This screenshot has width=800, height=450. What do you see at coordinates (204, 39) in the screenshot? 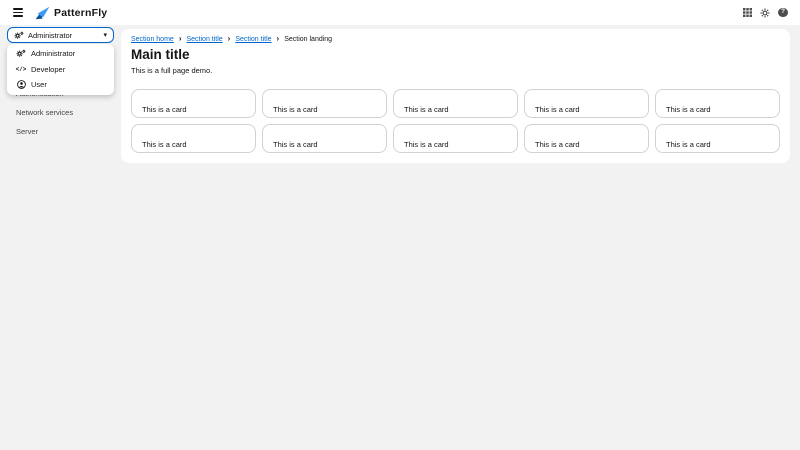
I see `breadcrumb-link-section-title-1: Section title` at bounding box center [204, 39].